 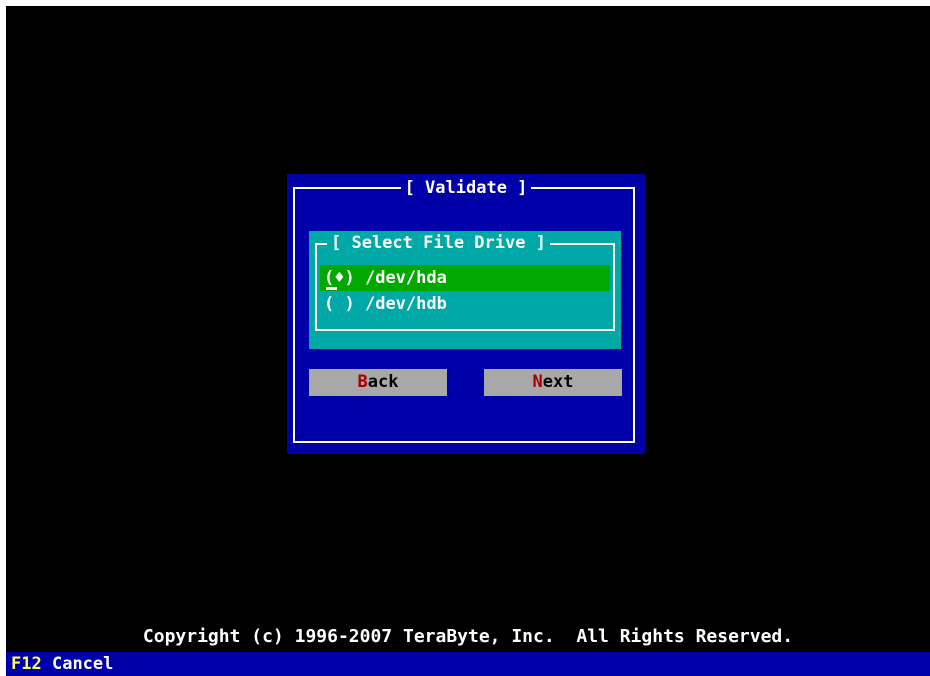 What do you see at coordinates (405, 304) in the screenshot?
I see `drive-option-label: /dev/hdb` at bounding box center [405, 304].